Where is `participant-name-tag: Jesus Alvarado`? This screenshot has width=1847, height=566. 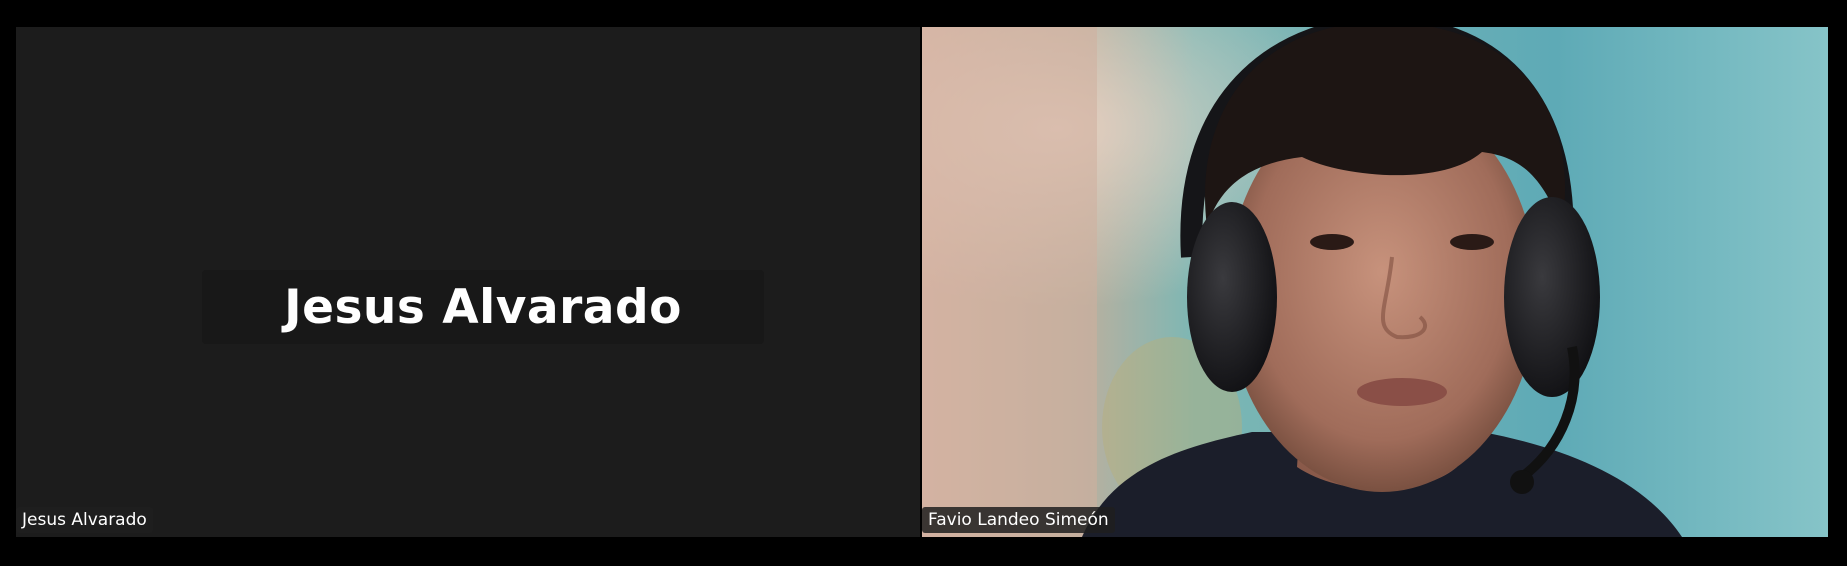 participant-name-tag: Jesus Alvarado is located at coordinates (84, 520).